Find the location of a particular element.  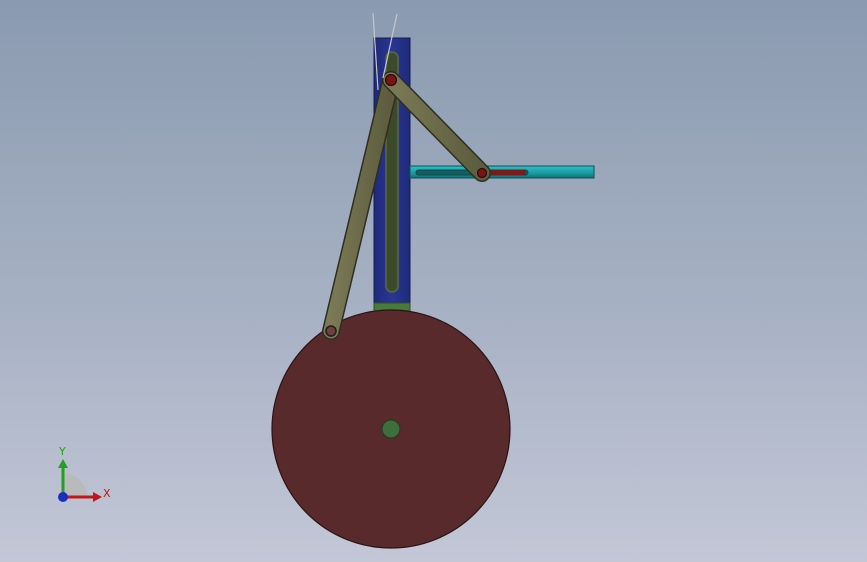

axis-y-label: Y is located at coordinates (62, 451).